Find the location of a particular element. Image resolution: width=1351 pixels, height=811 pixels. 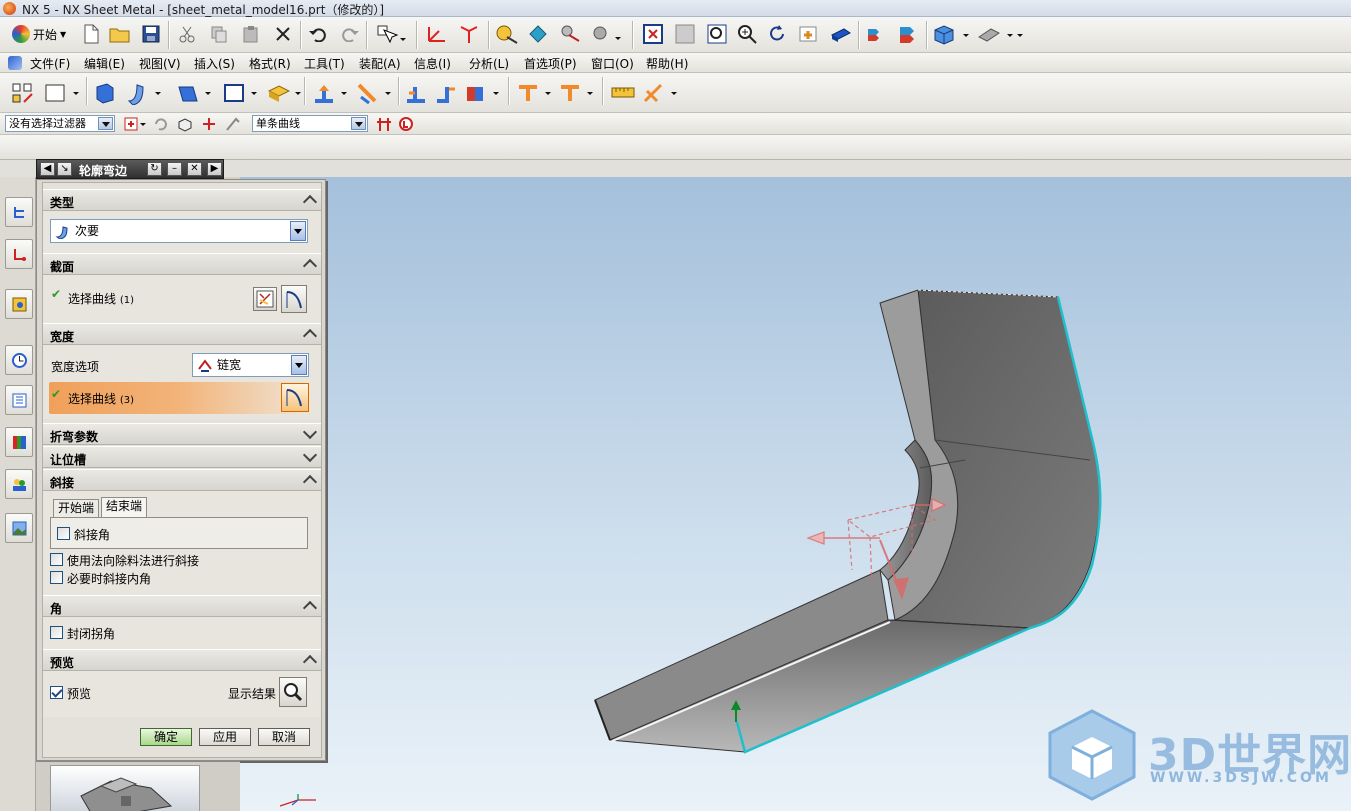

menu-window: 窗口(O) is located at coordinates (612, 63).